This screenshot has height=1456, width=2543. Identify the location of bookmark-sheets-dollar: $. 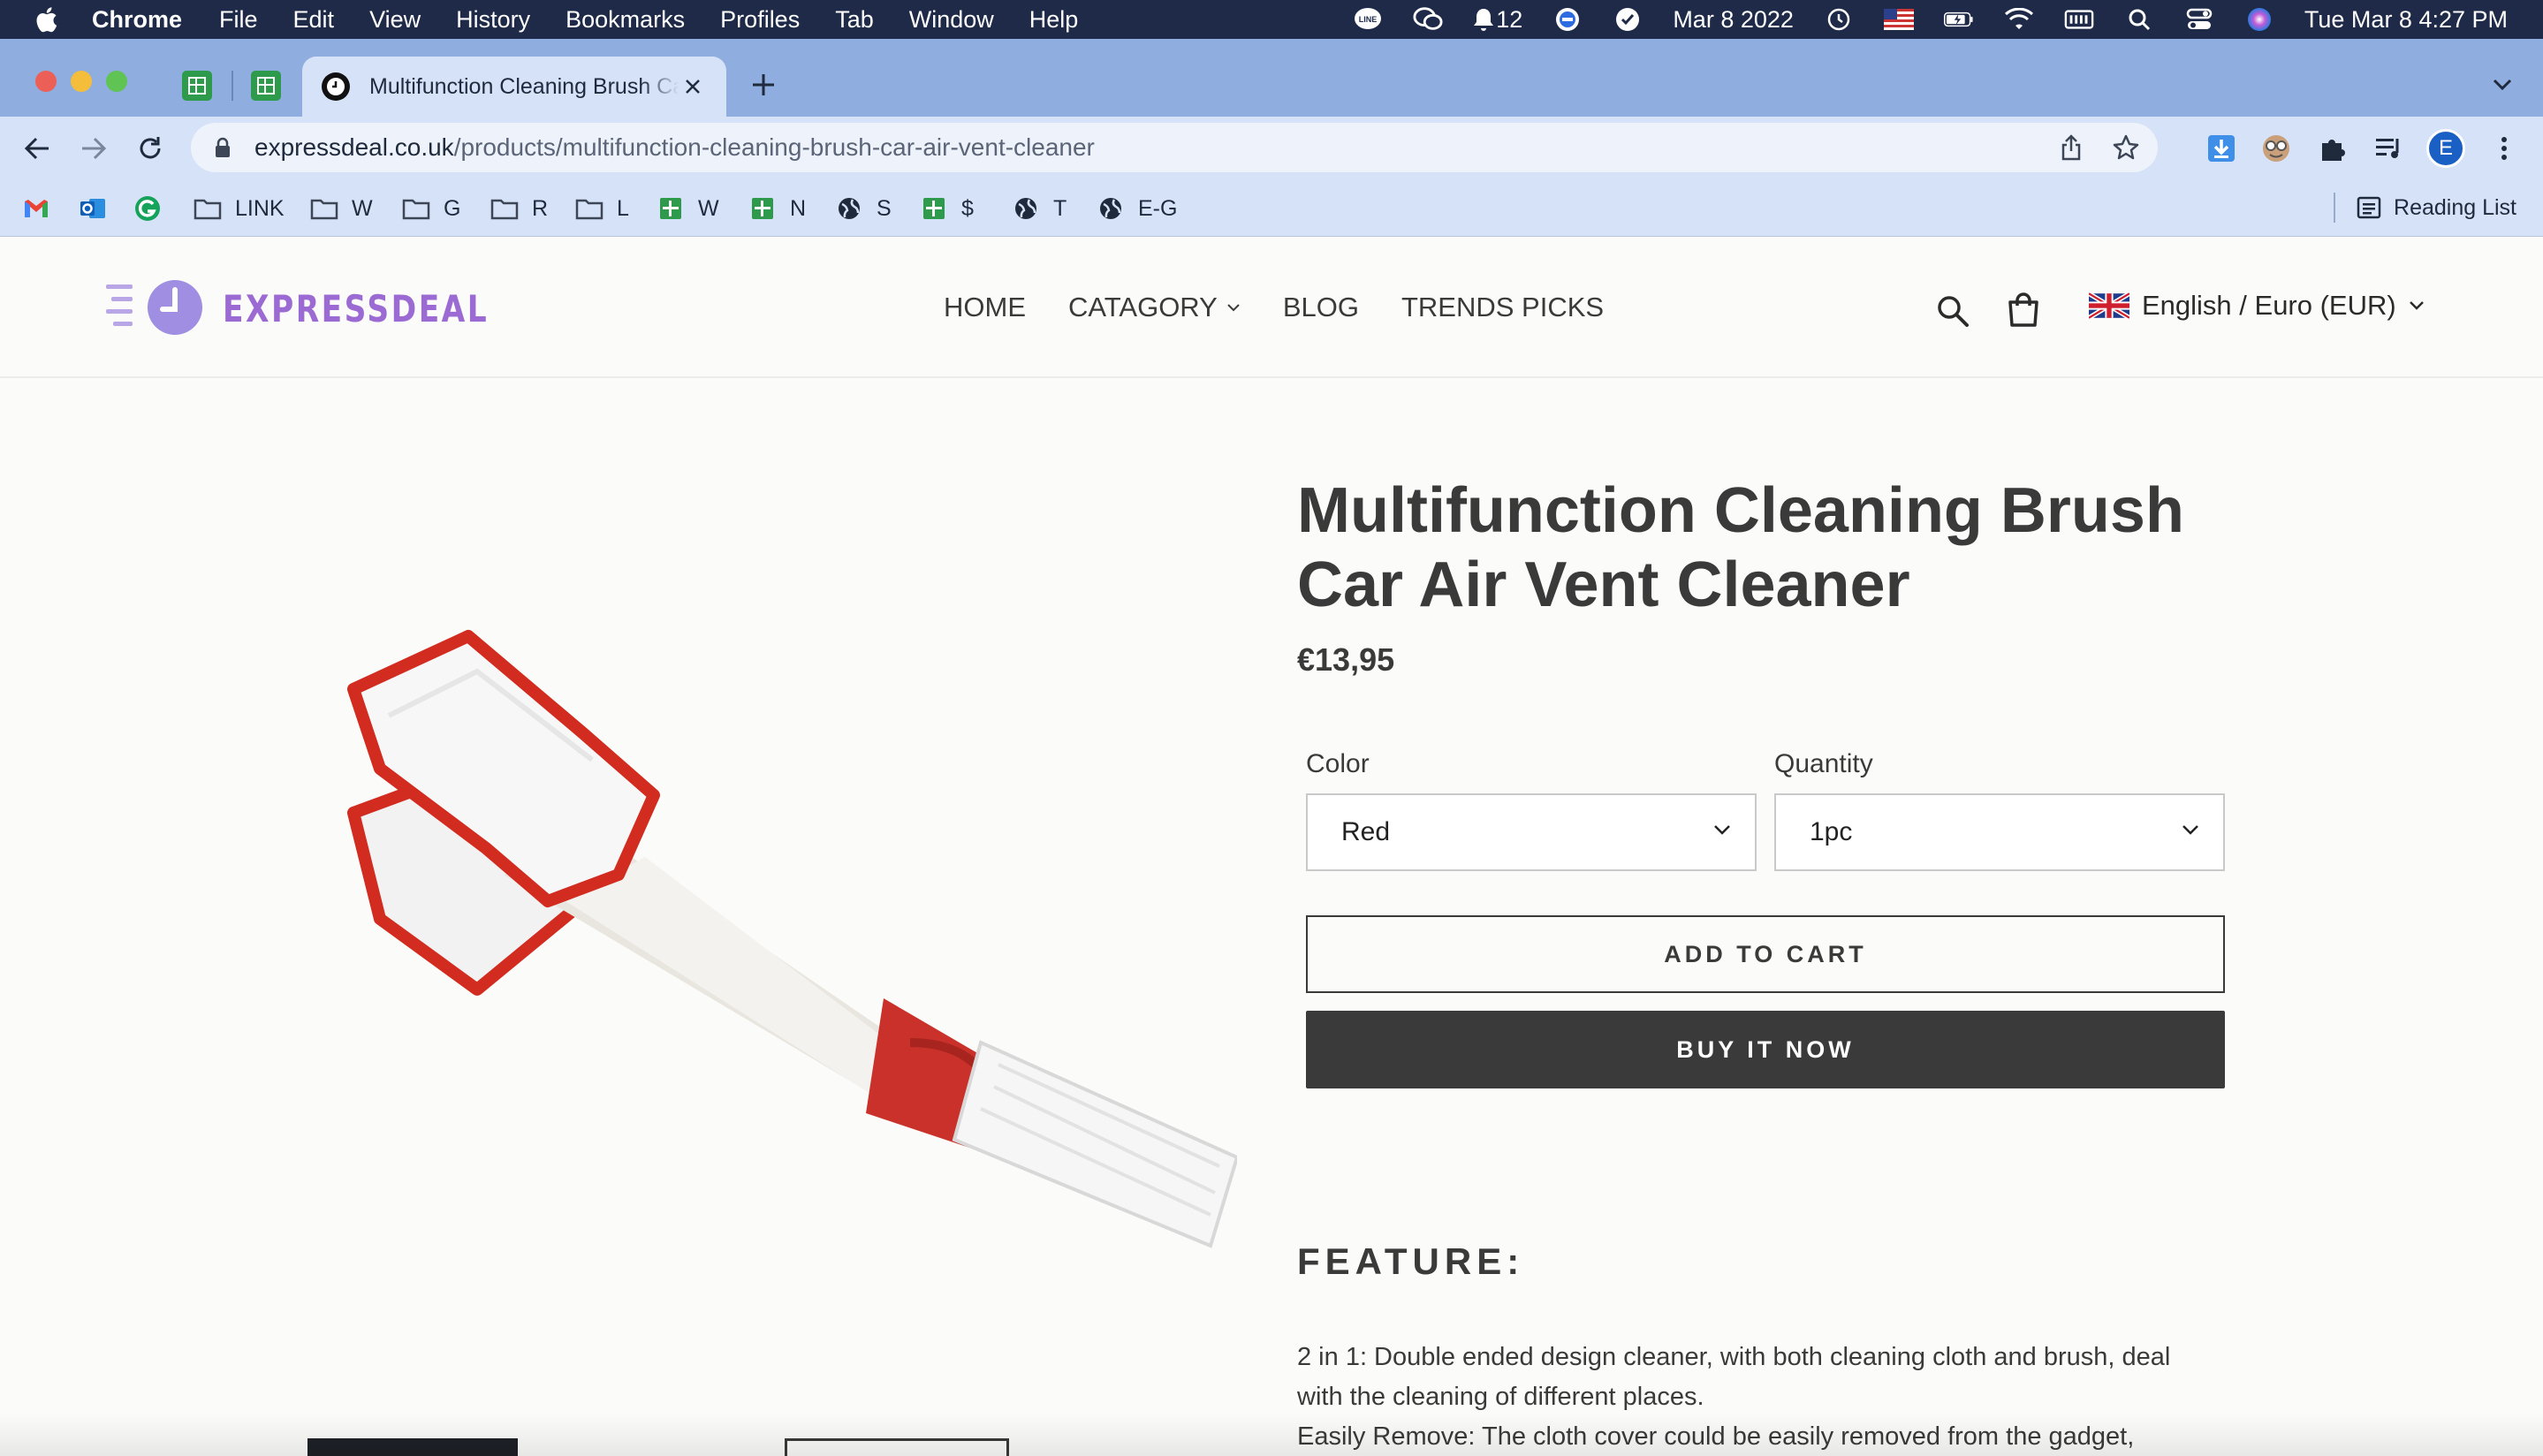
(946, 208).